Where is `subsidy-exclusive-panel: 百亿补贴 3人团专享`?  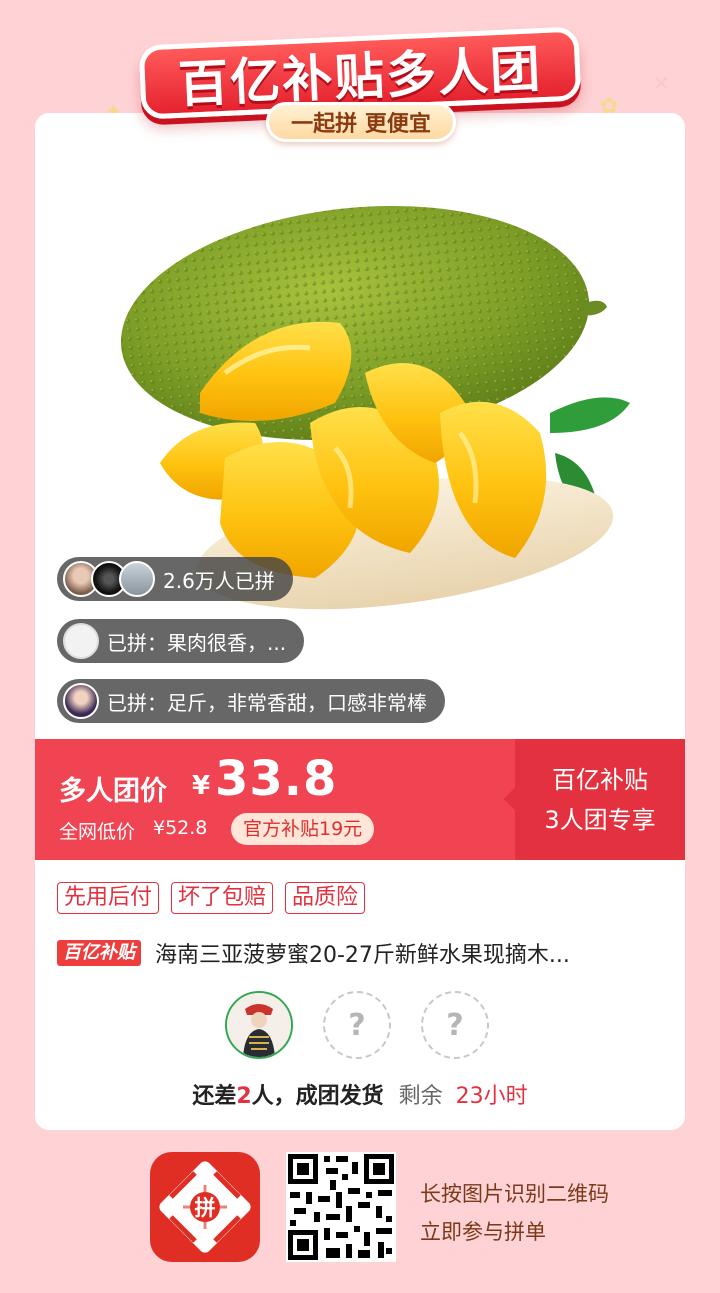 subsidy-exclusive-panel: 百亿补贴 3人团专享 is located at coordinates (600, 799).